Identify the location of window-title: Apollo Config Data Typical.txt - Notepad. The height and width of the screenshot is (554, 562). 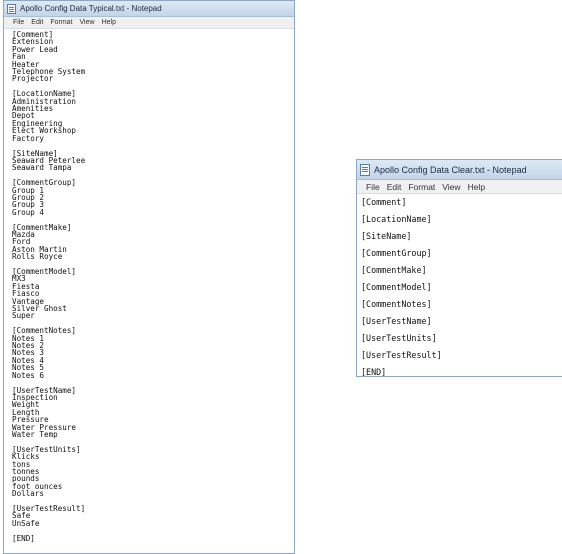
(91, 8).